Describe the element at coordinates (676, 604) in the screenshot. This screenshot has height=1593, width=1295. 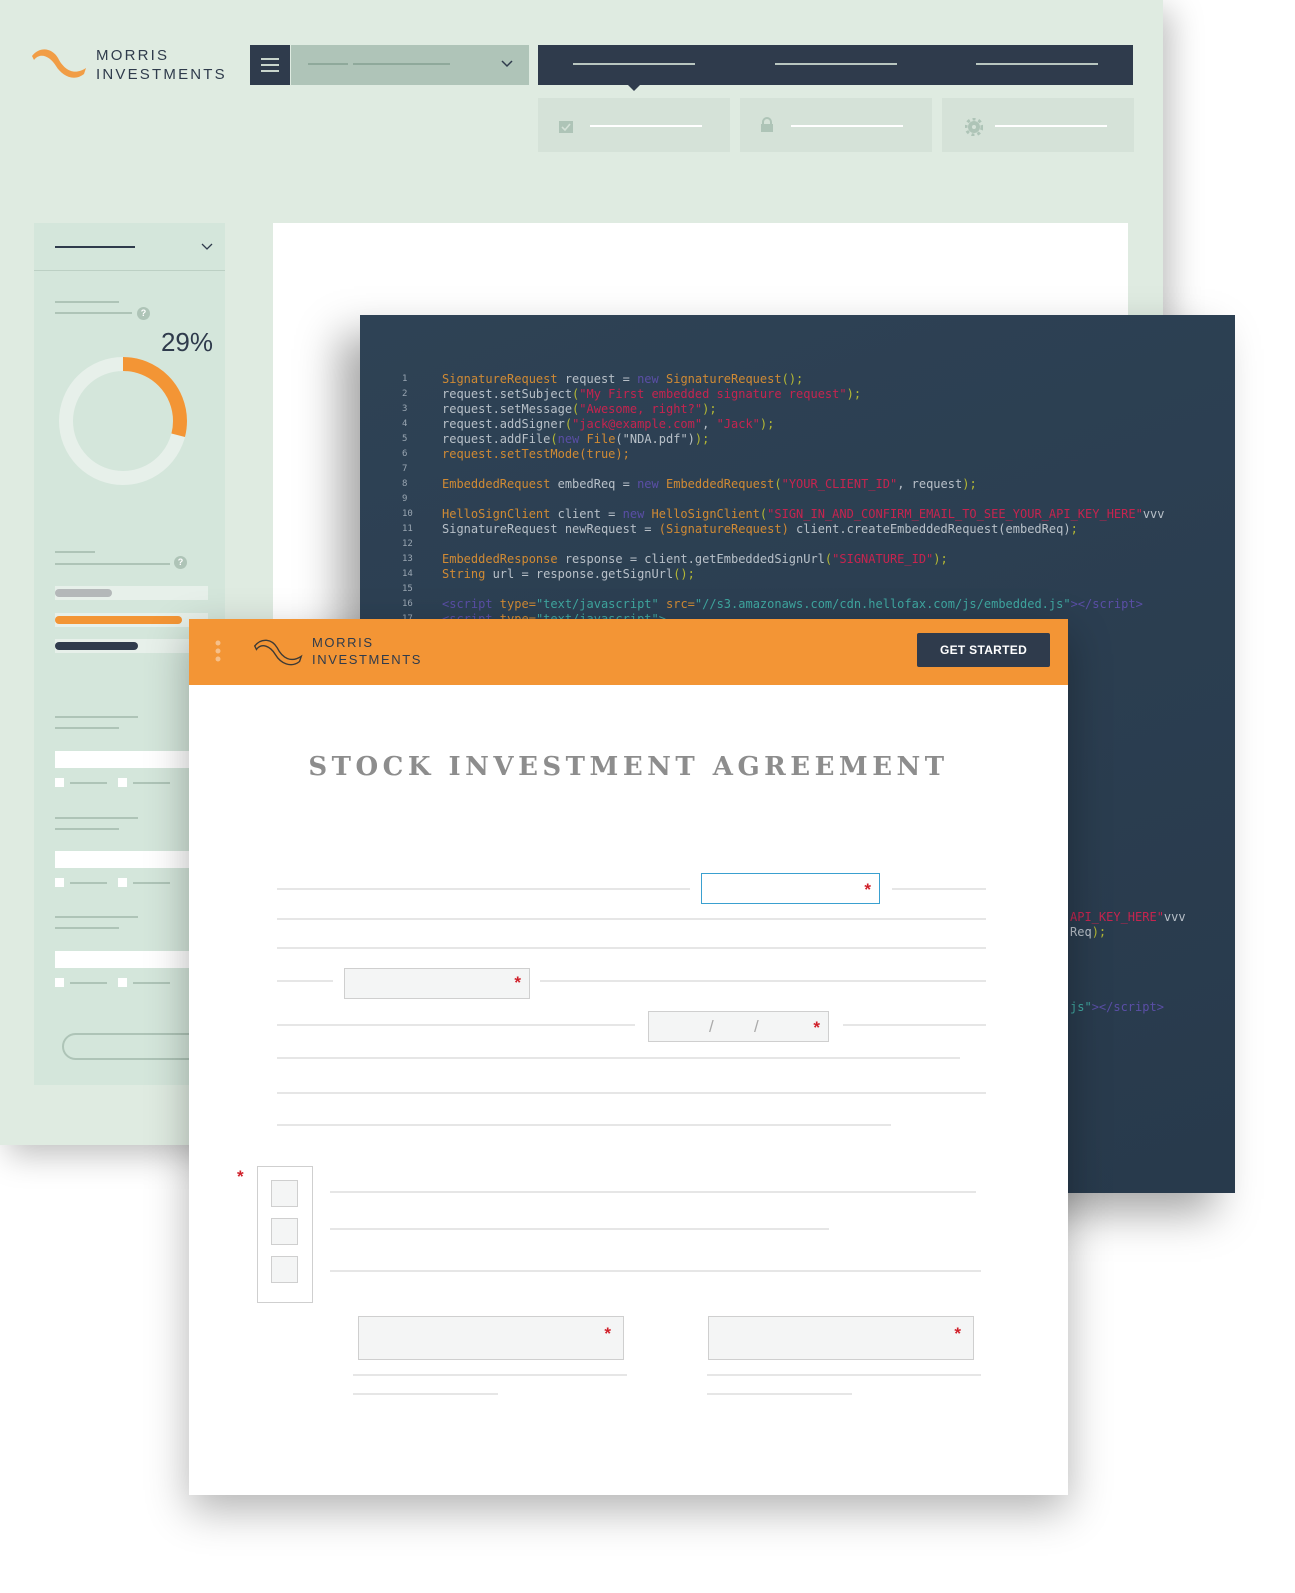
I see `code-token: src=` at that location.